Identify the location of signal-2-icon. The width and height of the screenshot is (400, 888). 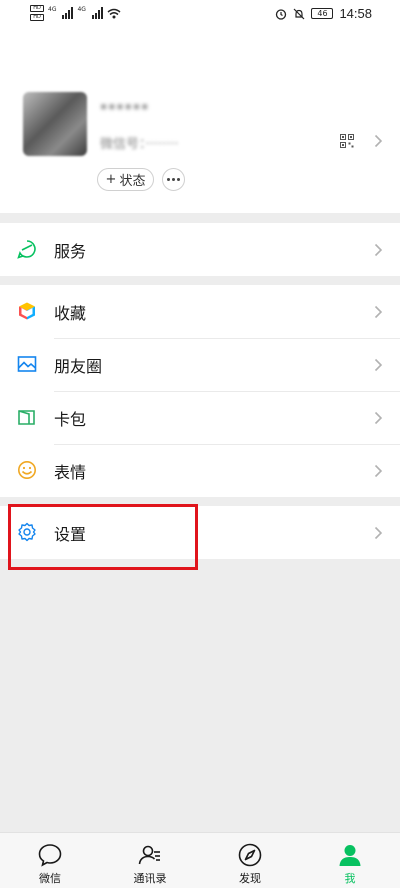
(97, 13).